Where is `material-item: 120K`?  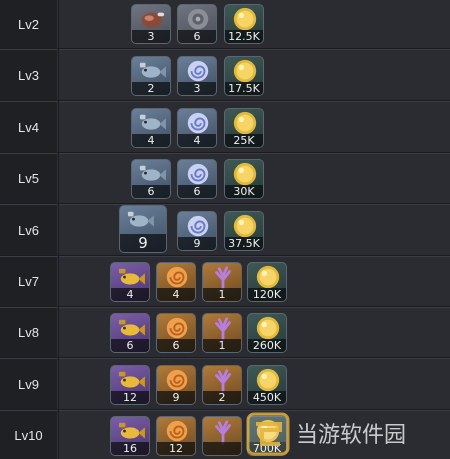
material-item: 120K is located at coordinates (267, 282).